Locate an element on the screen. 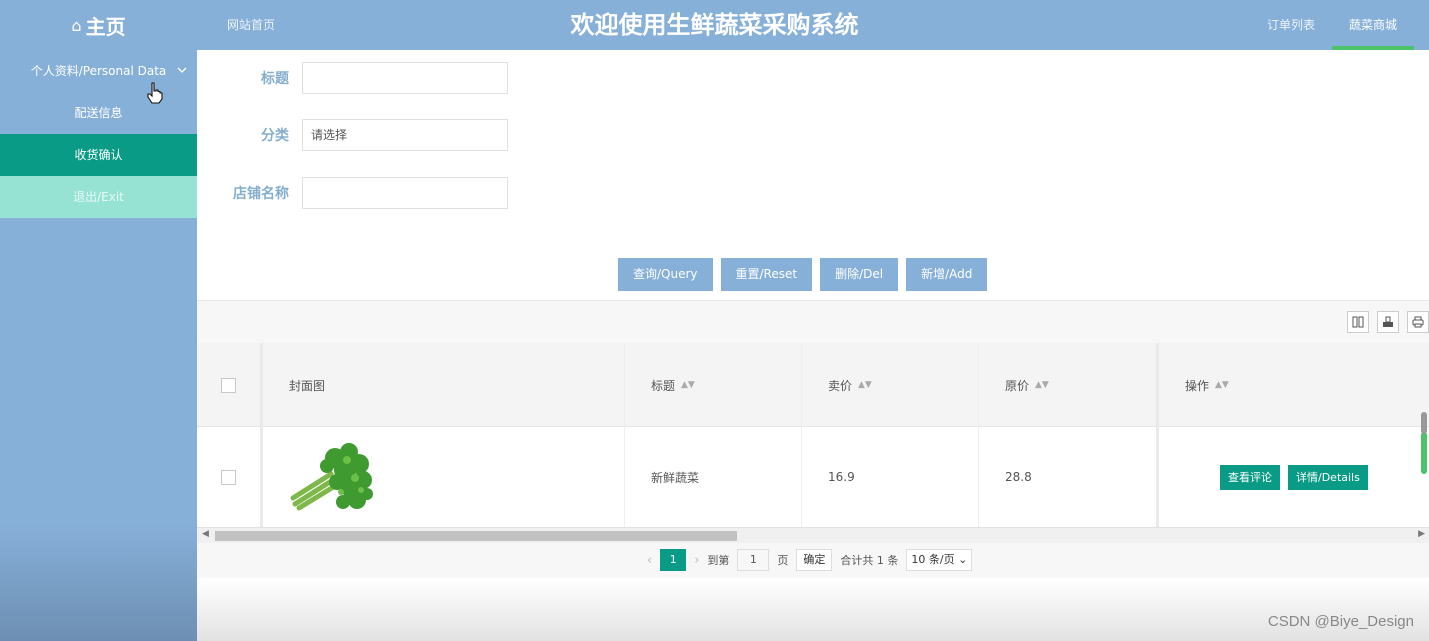  header-cover-label: 封面图 is located at coordinates (307, 385).